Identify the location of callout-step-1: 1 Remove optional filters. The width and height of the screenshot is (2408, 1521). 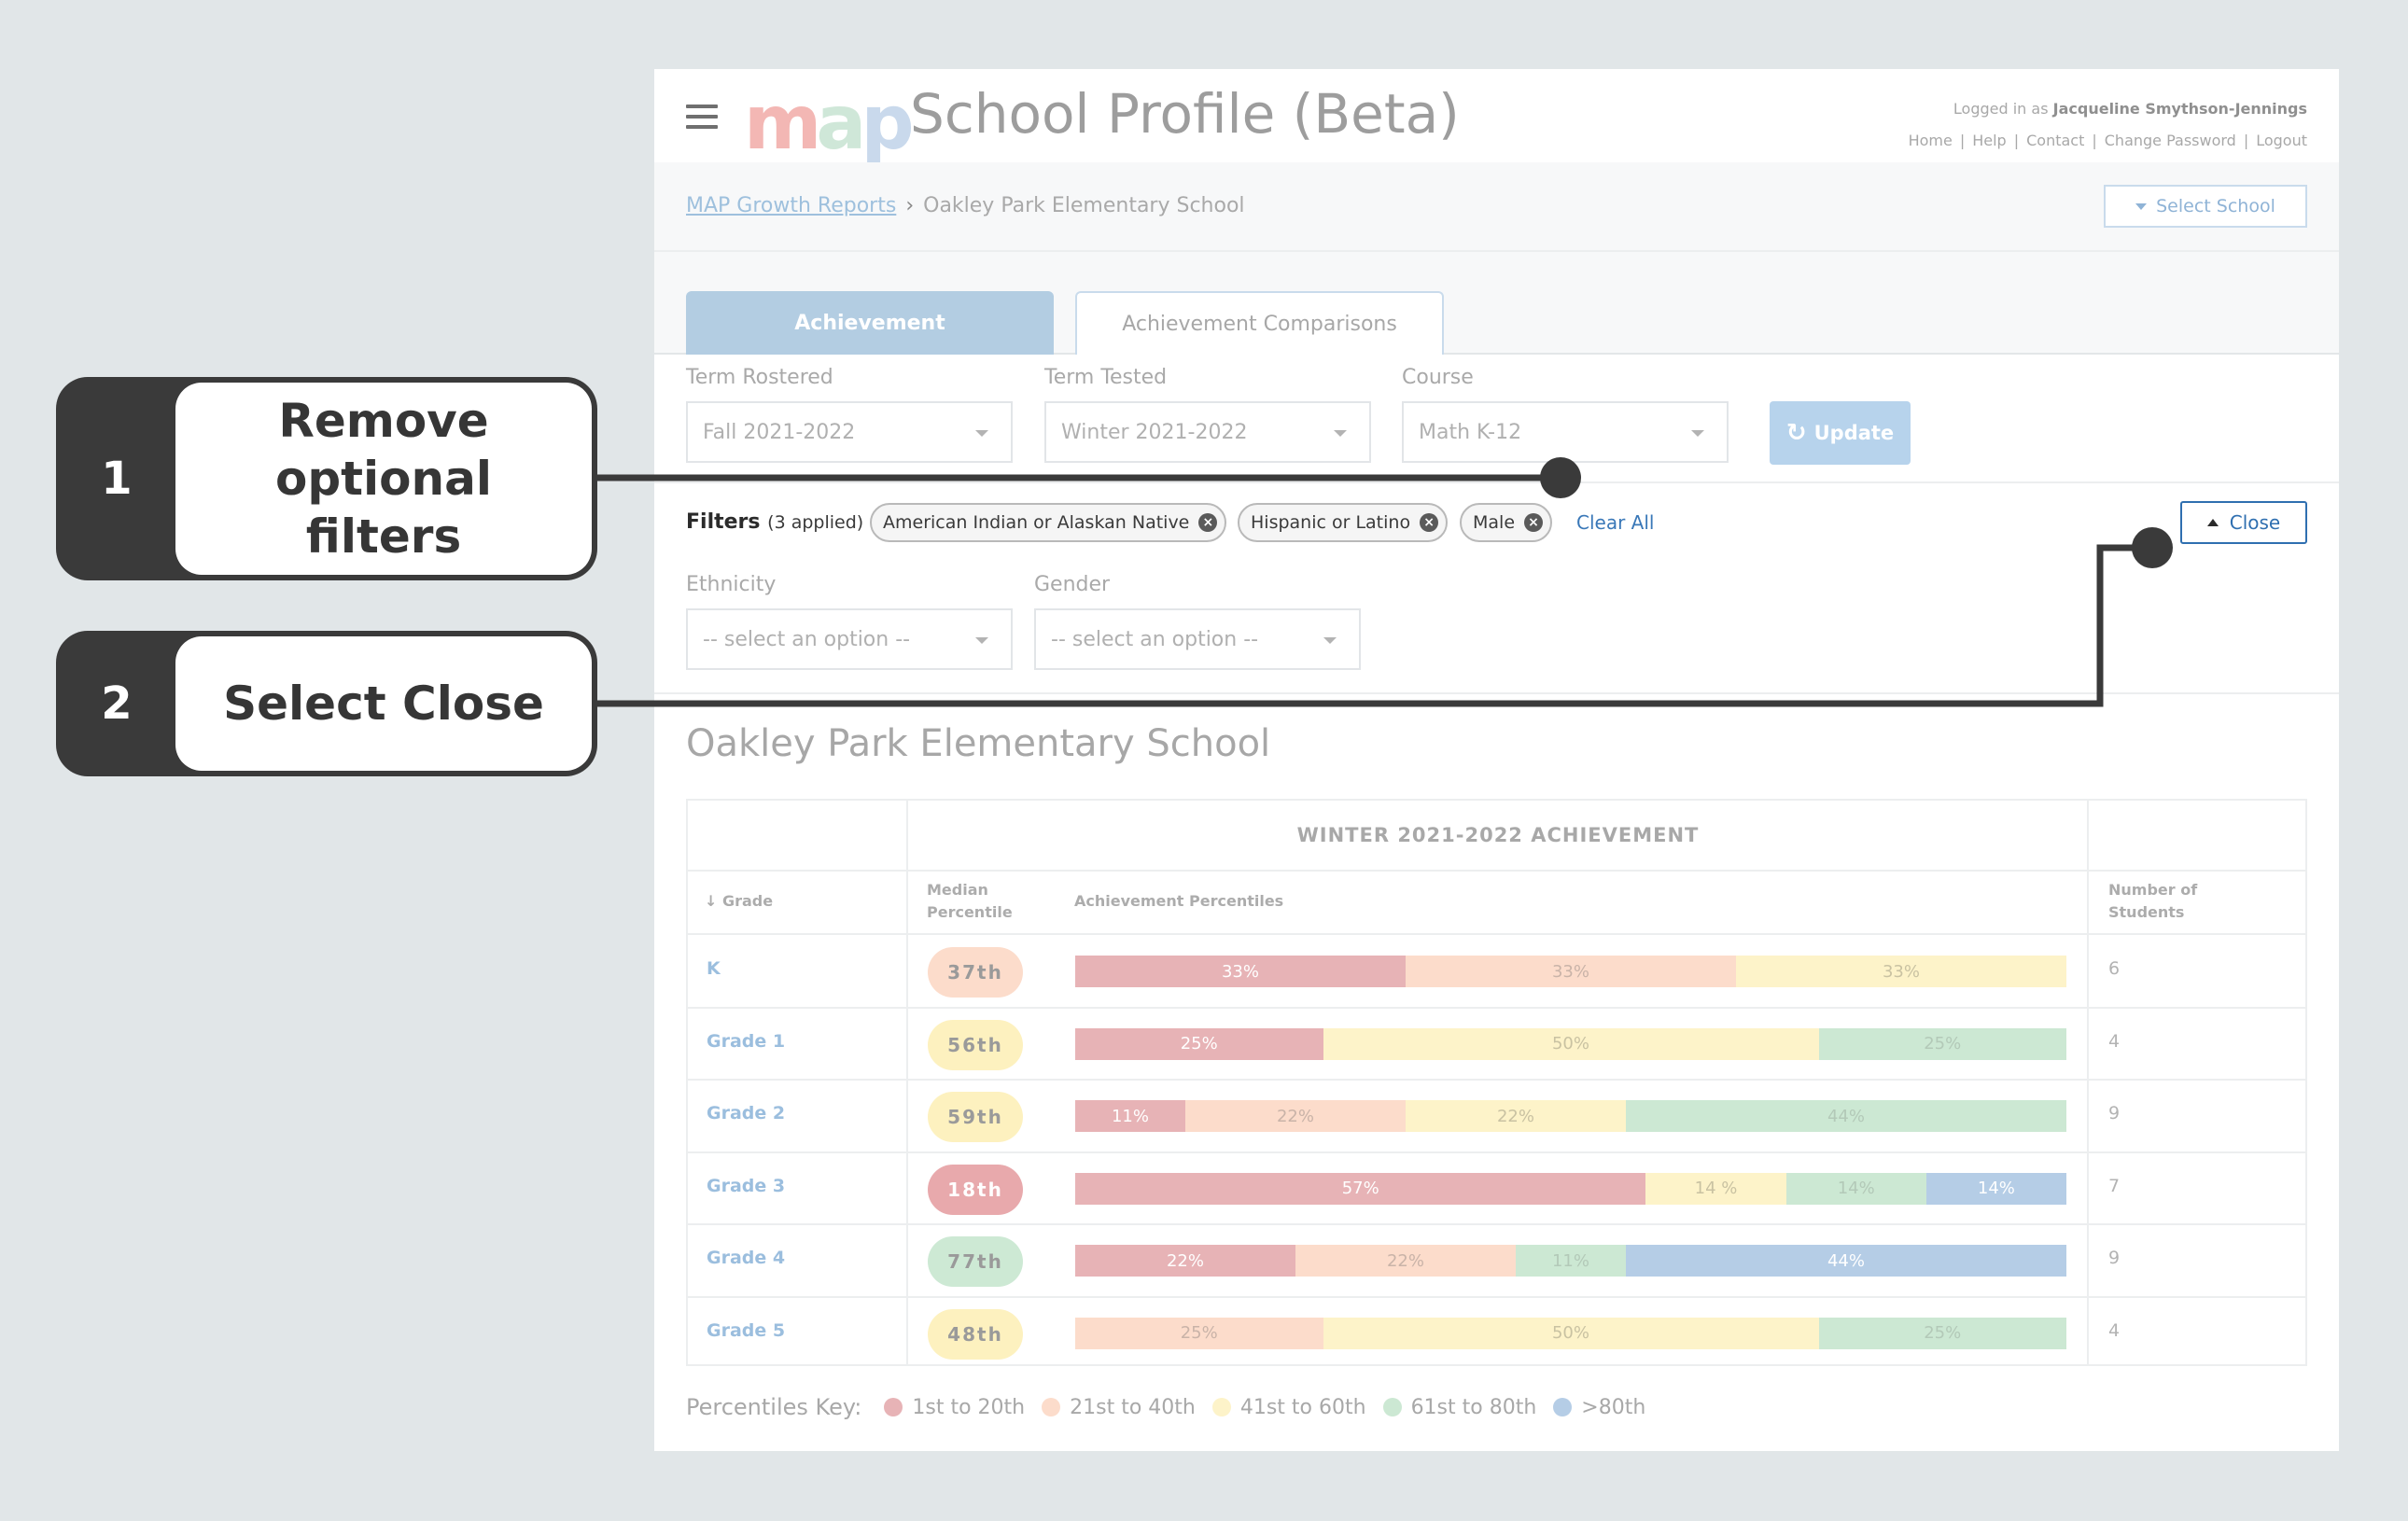
(326, 478).